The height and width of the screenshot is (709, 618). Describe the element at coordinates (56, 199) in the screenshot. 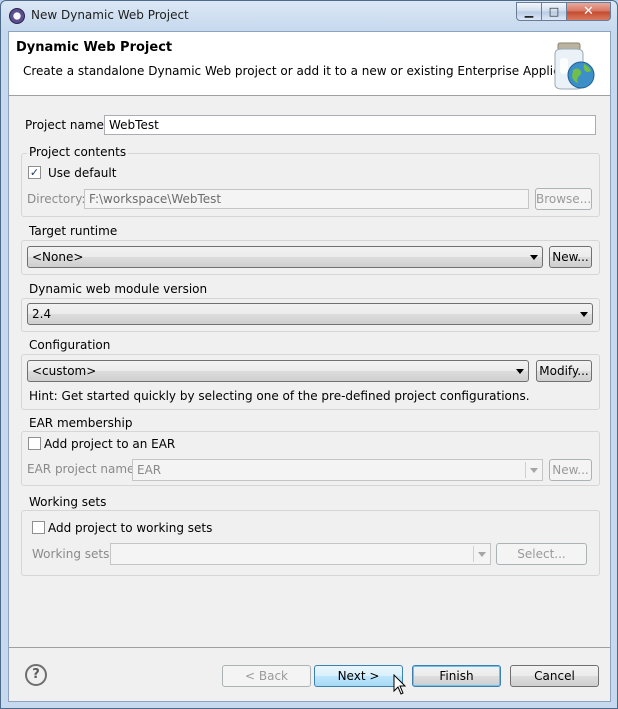

I see `directory-label: Directory:` at that location.